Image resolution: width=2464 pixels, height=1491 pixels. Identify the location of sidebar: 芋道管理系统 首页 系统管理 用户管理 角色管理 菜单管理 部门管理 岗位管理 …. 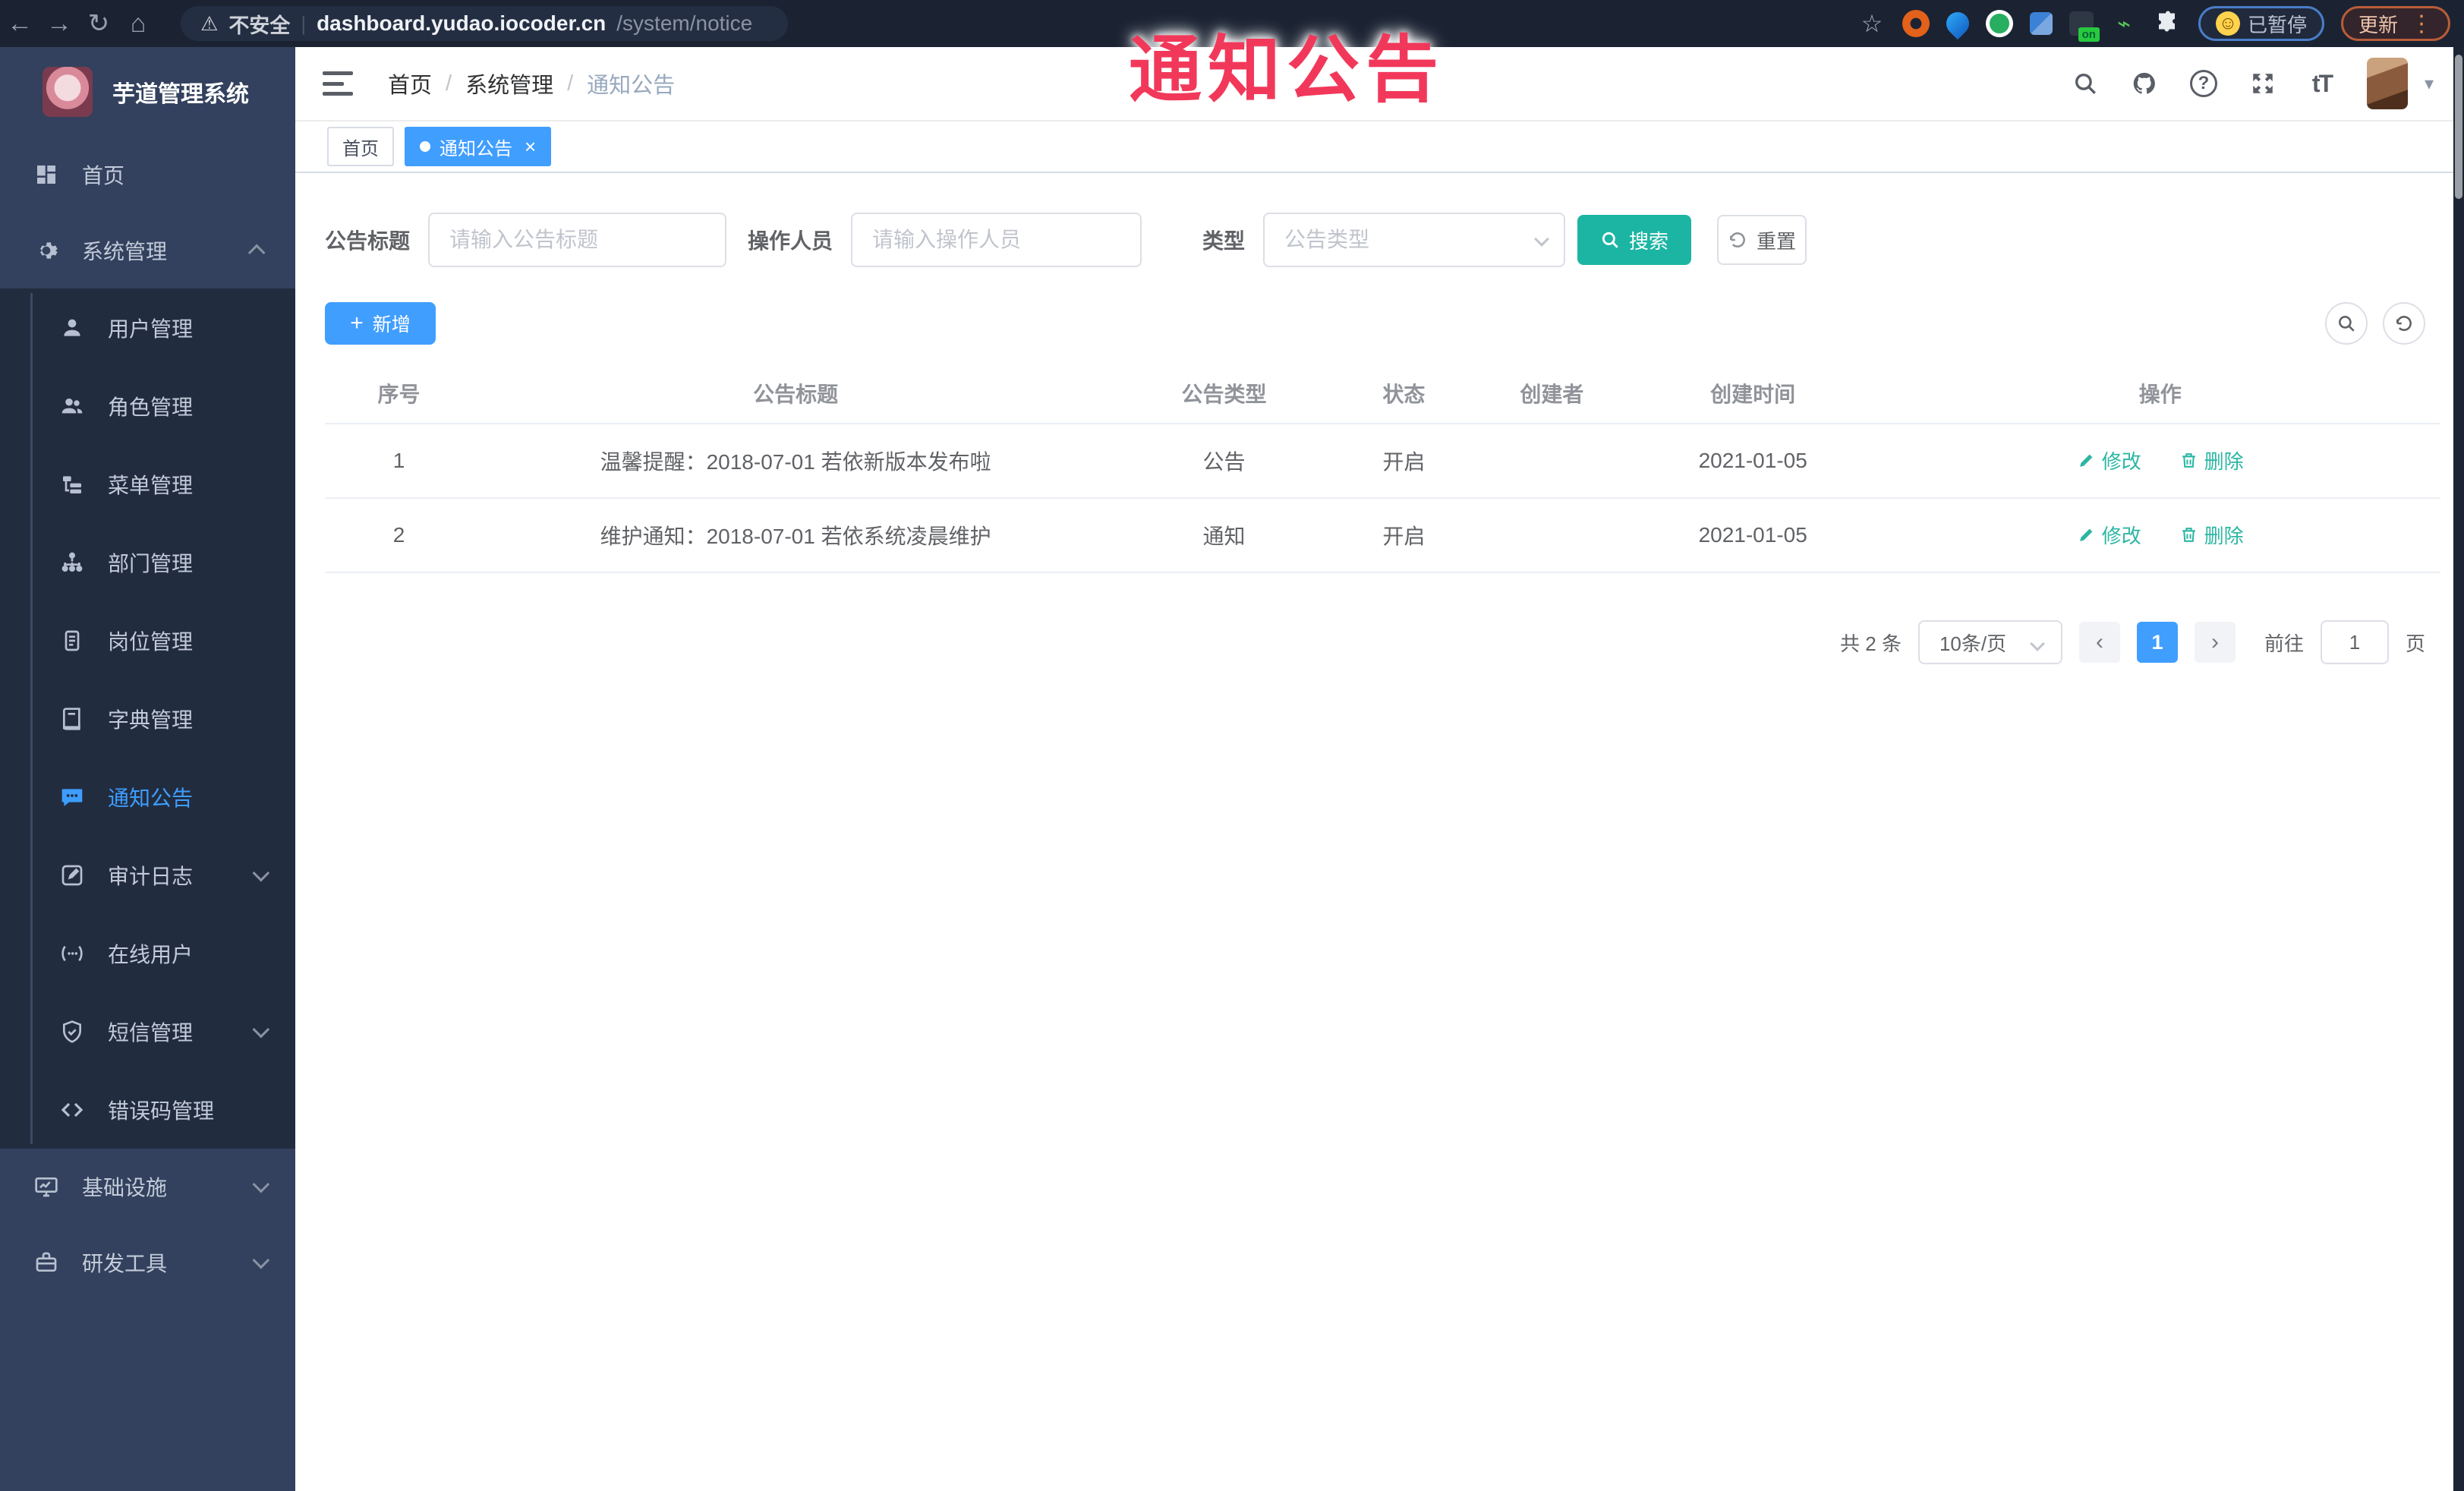
(147, 769).